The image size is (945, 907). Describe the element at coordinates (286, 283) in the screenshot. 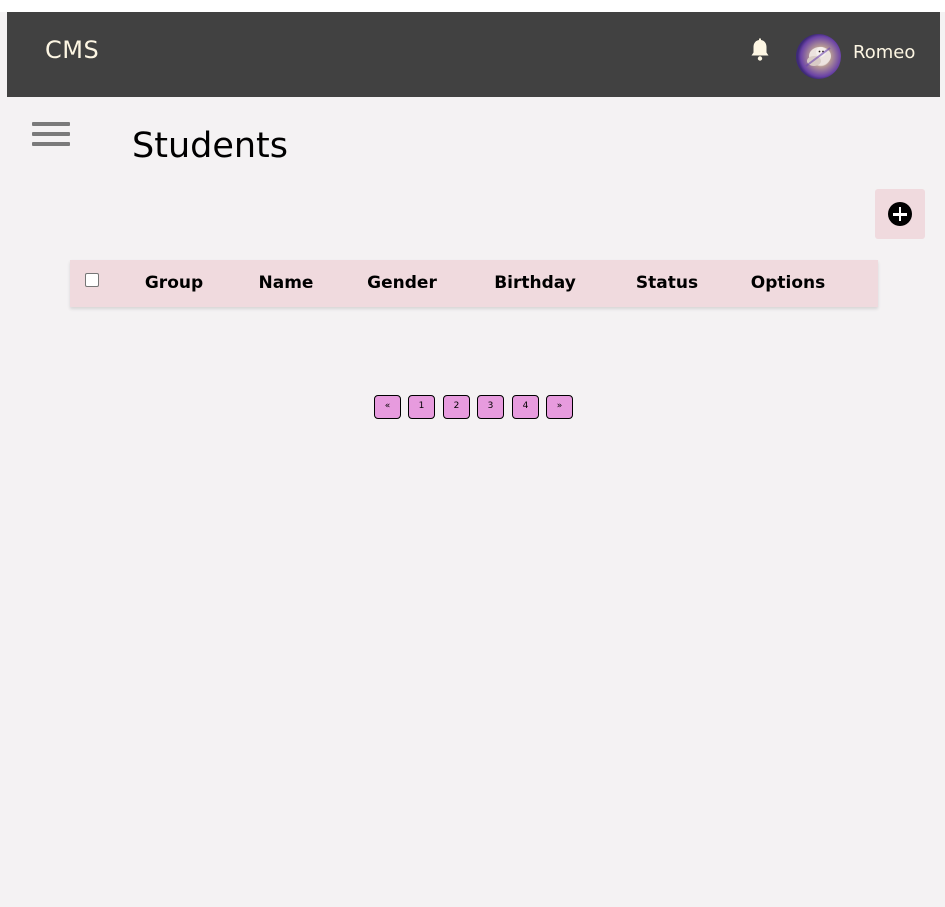

I see `column-header-name: Name` at that location.